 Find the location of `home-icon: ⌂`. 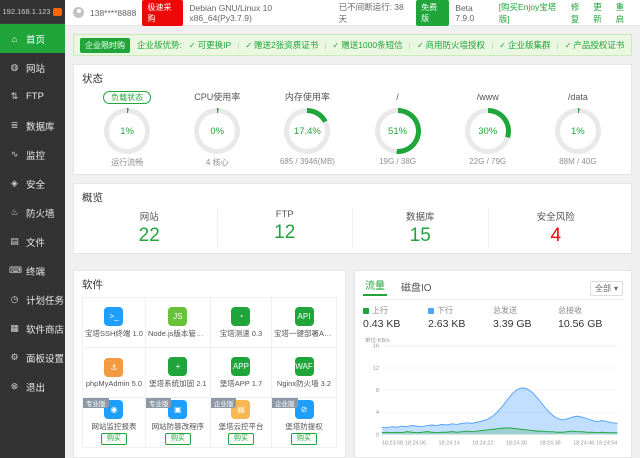

home-icon: ⌂ is located at coordinates (14, 38).